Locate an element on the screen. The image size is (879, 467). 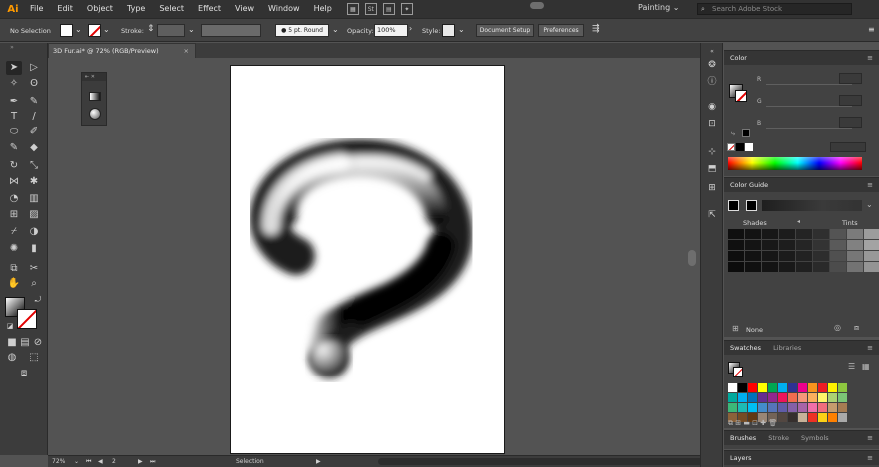
swatch-library-icon: ⧉ ⊞ ▬ ⊡ ✚ 🗑 is located at coordinates (752, 423).